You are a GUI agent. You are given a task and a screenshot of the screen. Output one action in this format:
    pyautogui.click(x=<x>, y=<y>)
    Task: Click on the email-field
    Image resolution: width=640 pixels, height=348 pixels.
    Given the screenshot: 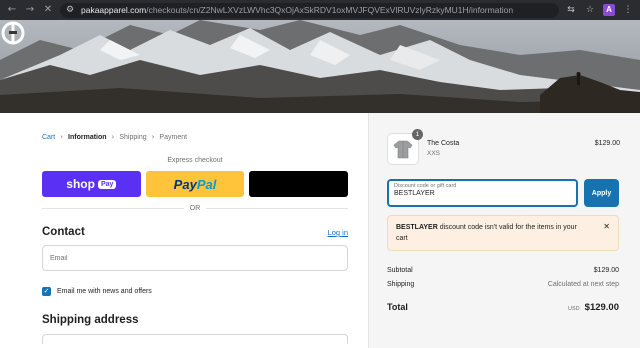 What is the action you would take?
    pyautogui.click(x=195, y=258)
    